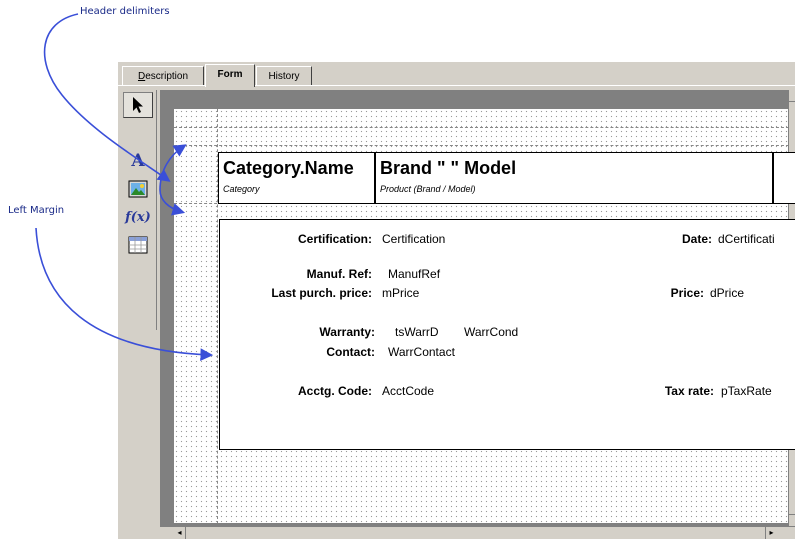  Describe the element at coordinates (477, 532) in the screenshot. I see `horizontal-scrollbar: ◂ ▸` at that location.